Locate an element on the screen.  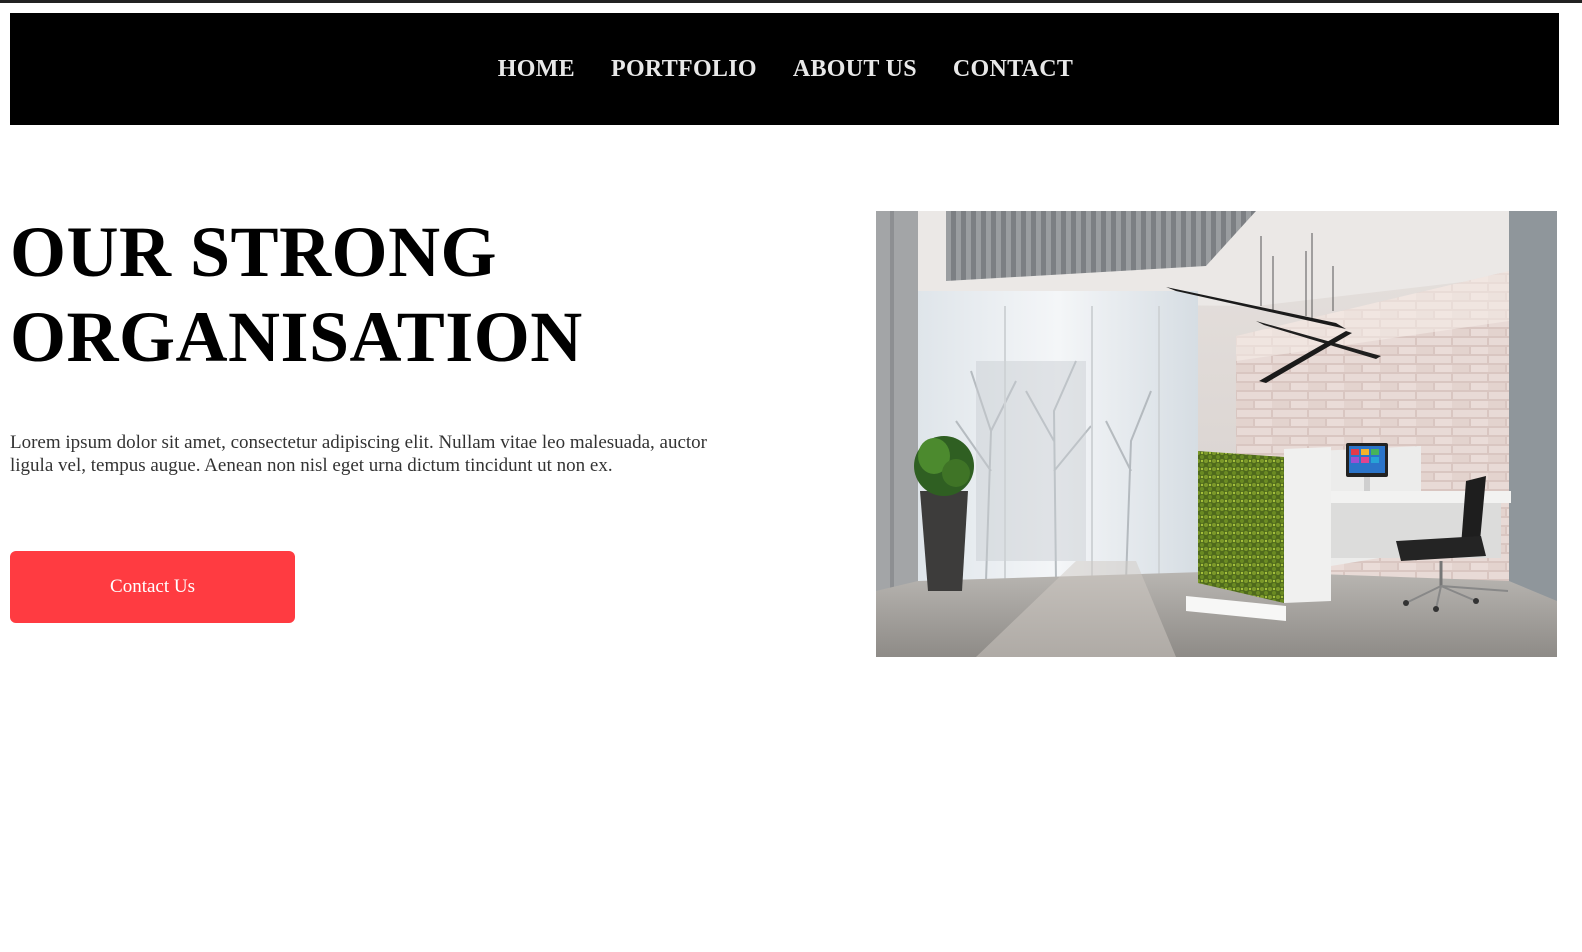
nav-link-home: HOME is located at coordinates (536, 69).